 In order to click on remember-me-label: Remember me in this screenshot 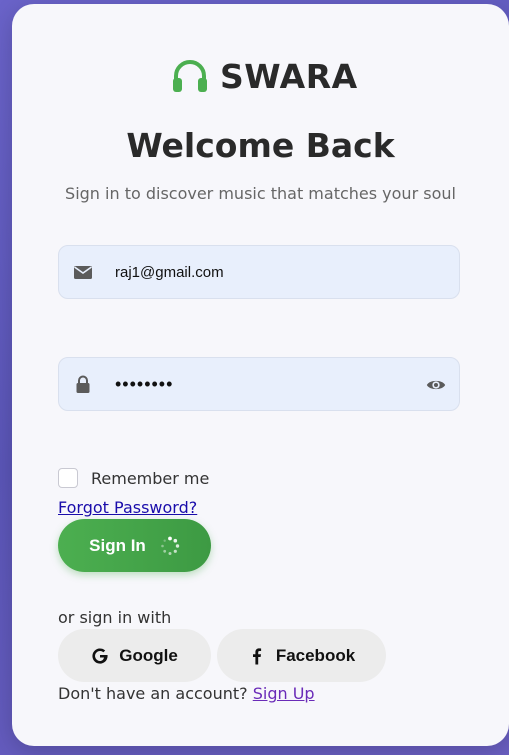, I will do `click(150, 478)`.